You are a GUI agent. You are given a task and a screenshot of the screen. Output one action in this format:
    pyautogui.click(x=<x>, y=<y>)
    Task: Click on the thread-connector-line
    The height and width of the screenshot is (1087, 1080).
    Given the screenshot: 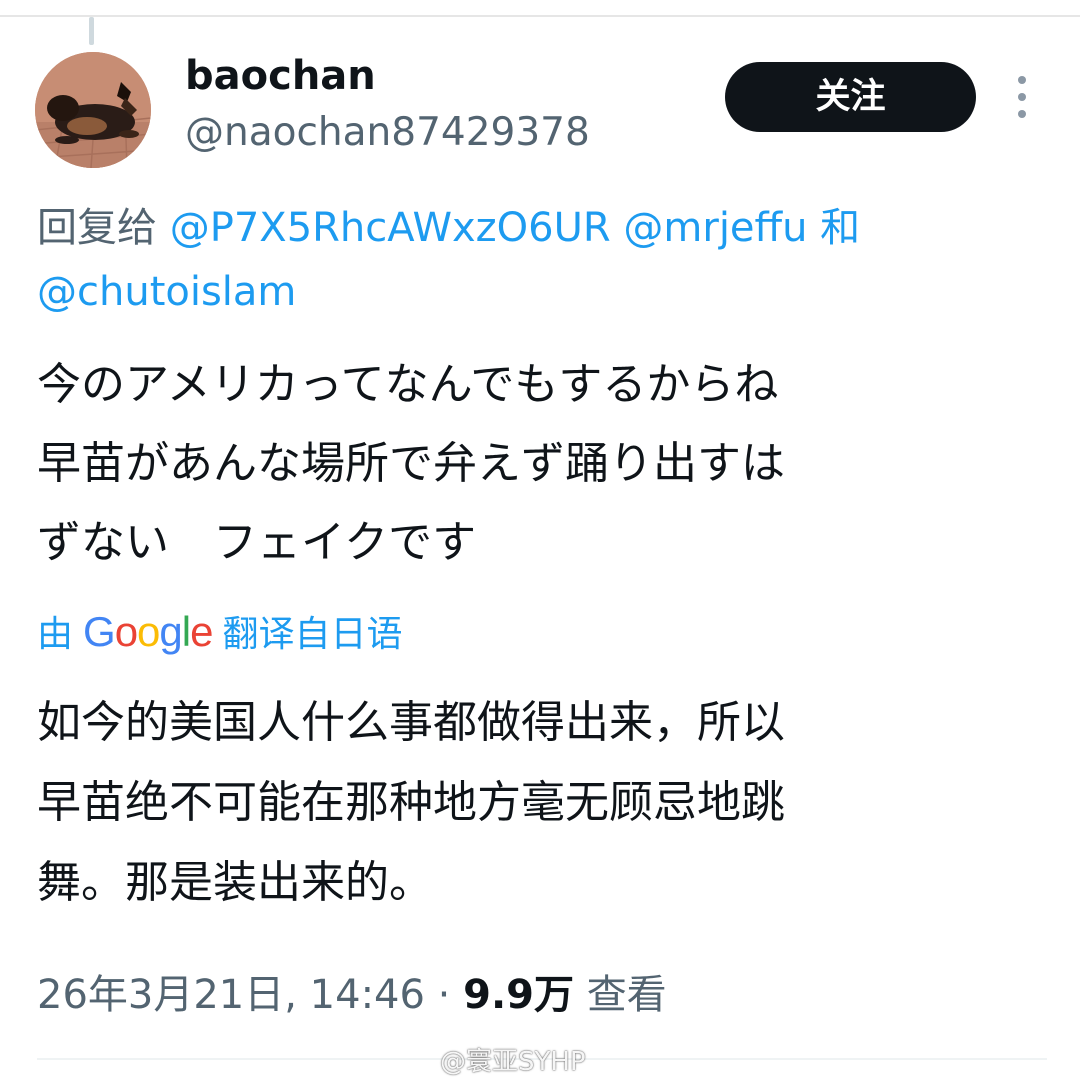 What is the action you would take?
    pyautogui.click(x=91, y=31)
    